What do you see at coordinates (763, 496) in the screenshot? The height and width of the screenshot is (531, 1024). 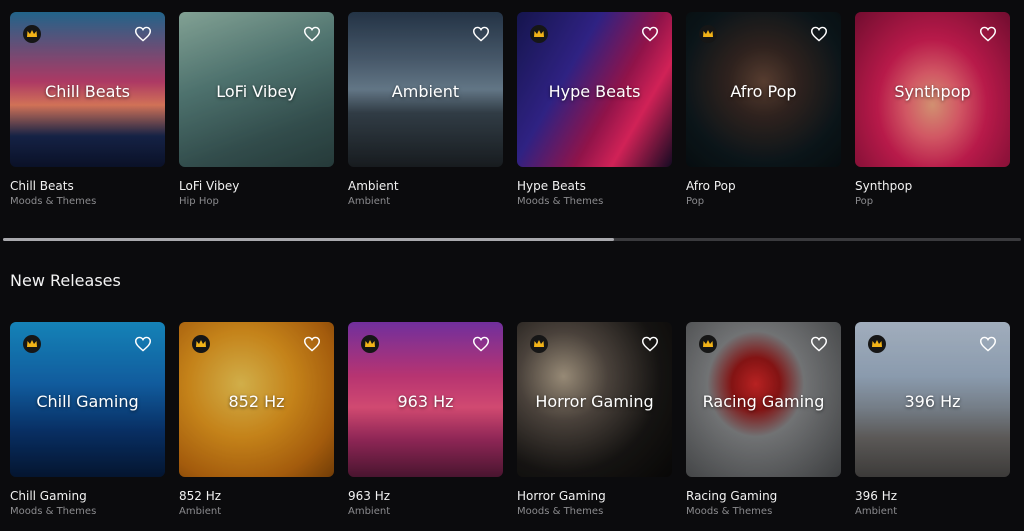 I see `playlist-title: Racing Gaming` at bounding box center [763, 496].